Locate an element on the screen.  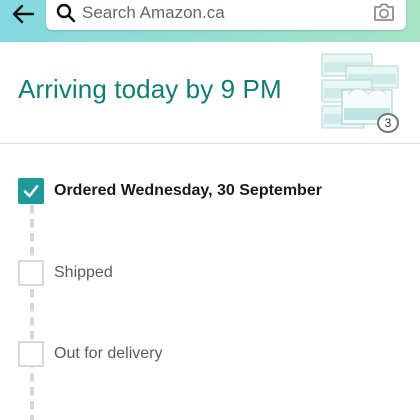
step-checkbox-checked is located at coordinates (31, 191).